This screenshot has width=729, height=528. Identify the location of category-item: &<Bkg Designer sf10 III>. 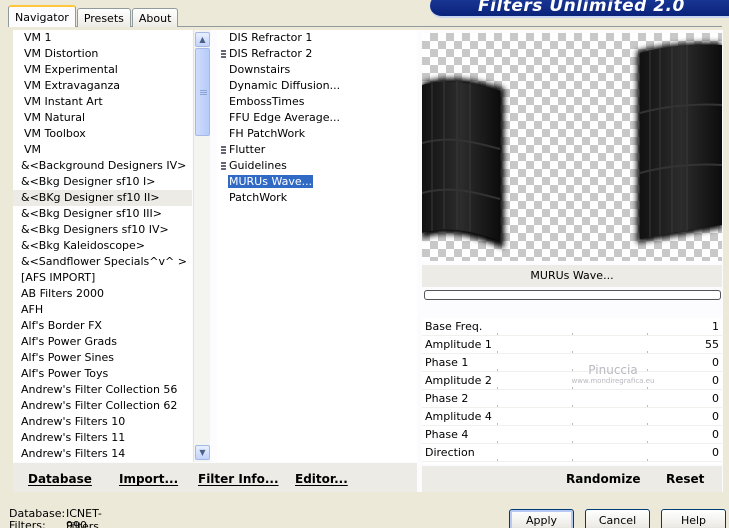
(102, 214).